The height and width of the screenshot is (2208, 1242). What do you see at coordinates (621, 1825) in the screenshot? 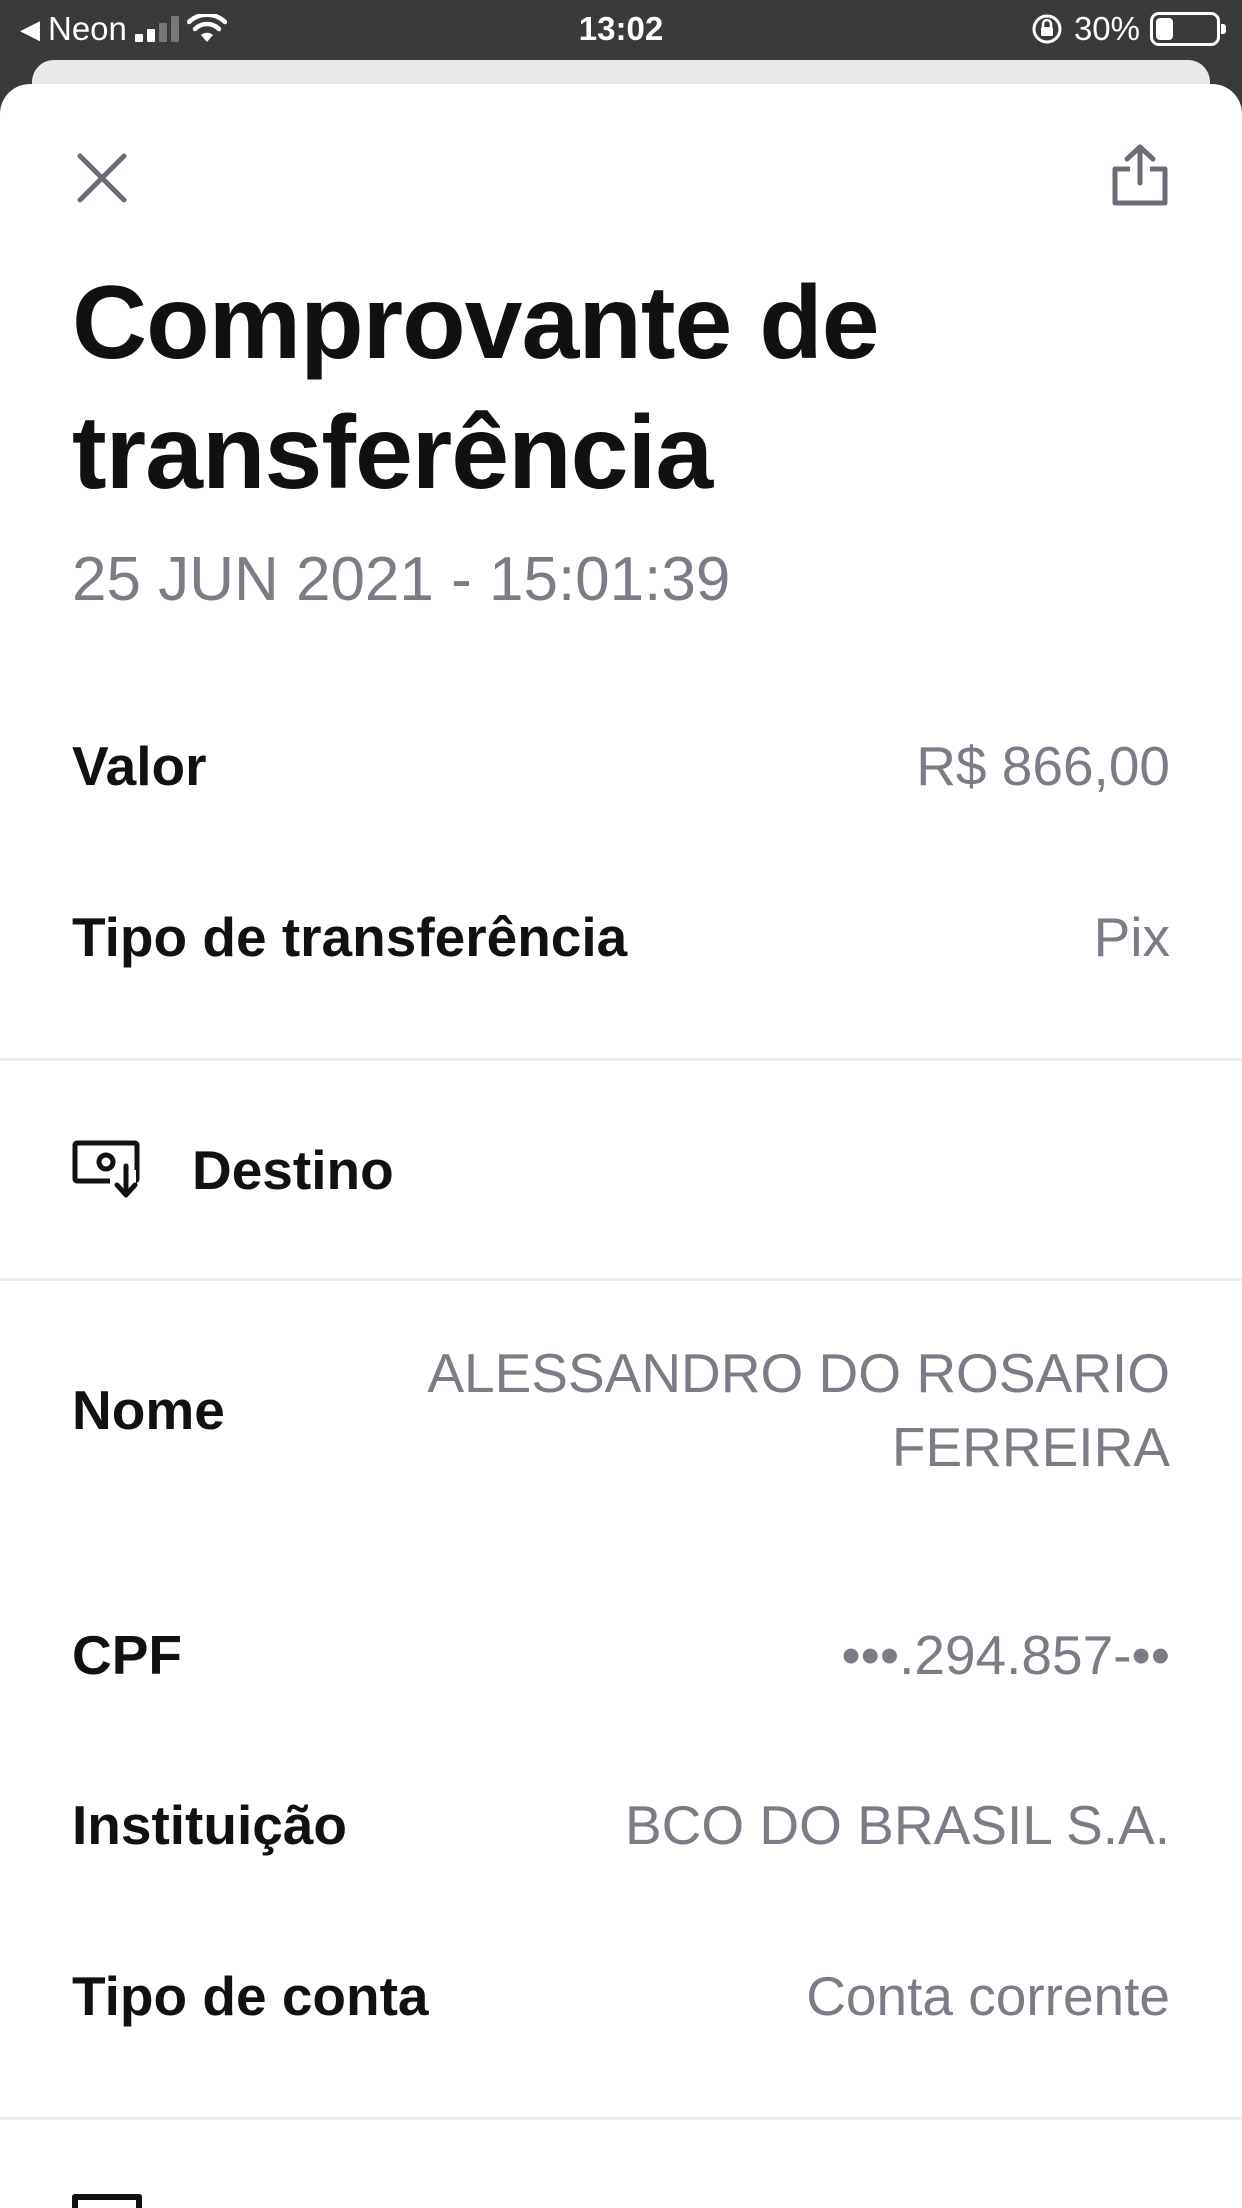
I see `instituicao-row: Instituição BCO DO BRASIL S.A.` at bounding box center [621, 1825].